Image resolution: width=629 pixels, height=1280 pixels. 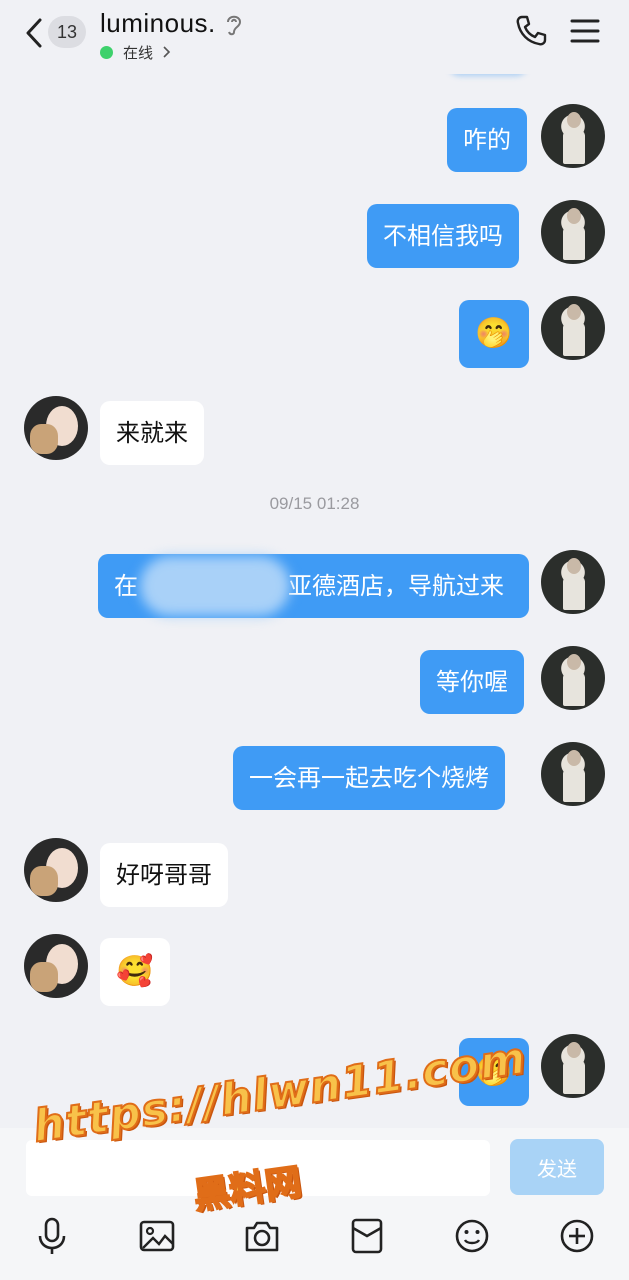 I want to click on red-packet-icon, so click(x=367, y=1236).